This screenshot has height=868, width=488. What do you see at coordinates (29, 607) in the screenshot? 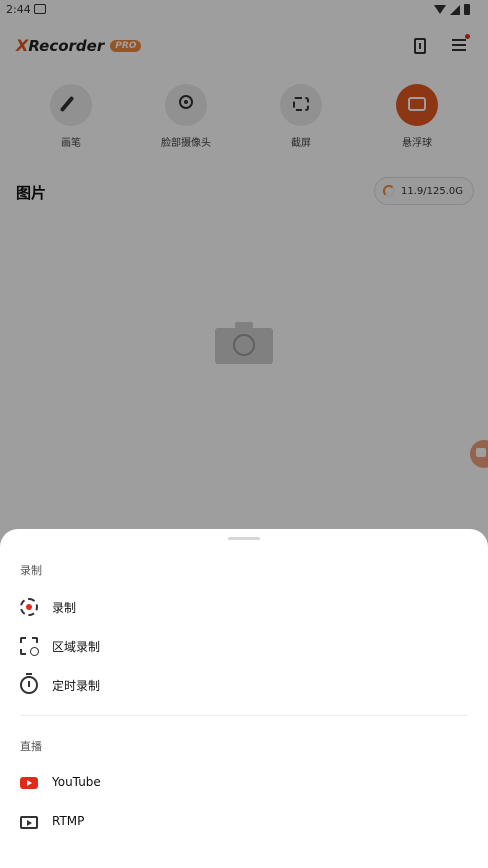
I see `record-icon` at bounding box center [29, 607].